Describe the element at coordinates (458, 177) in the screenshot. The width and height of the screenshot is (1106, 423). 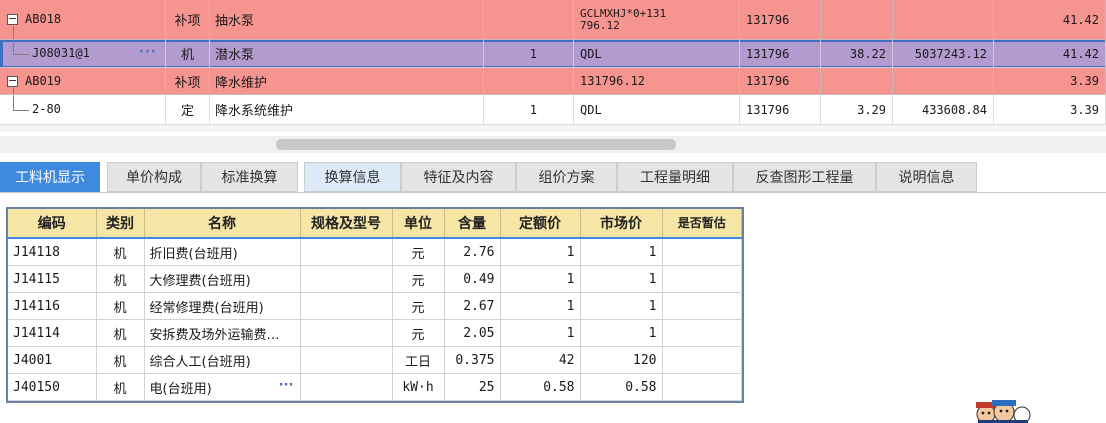
I see `tab-features-content: 特征及内容` at that location.